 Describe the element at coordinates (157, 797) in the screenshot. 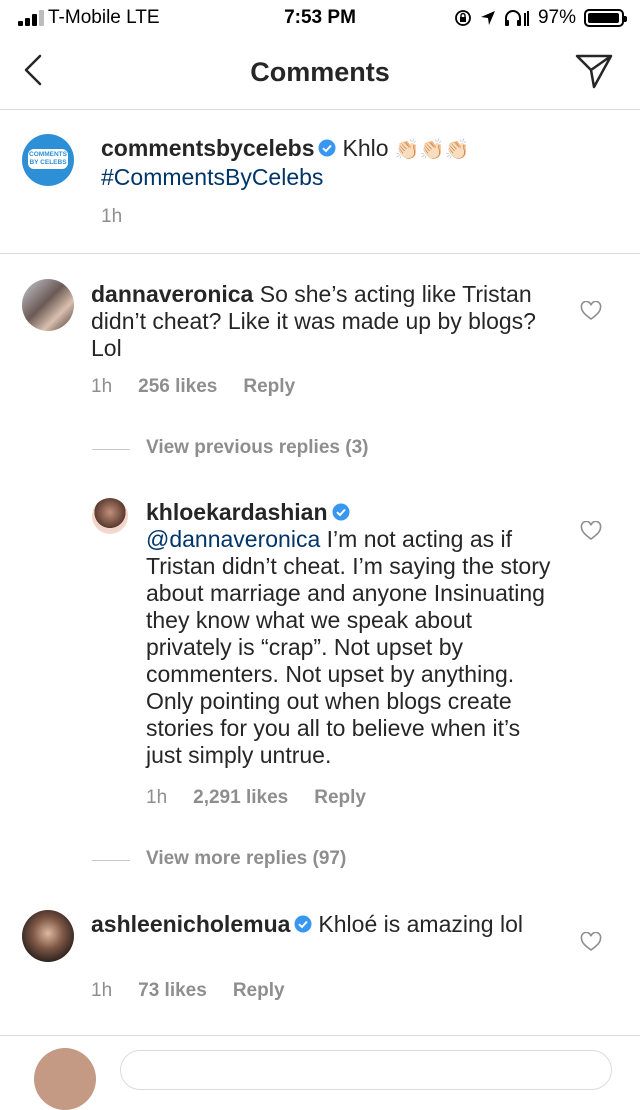

I see `comment-2-time: 1h` at that location.